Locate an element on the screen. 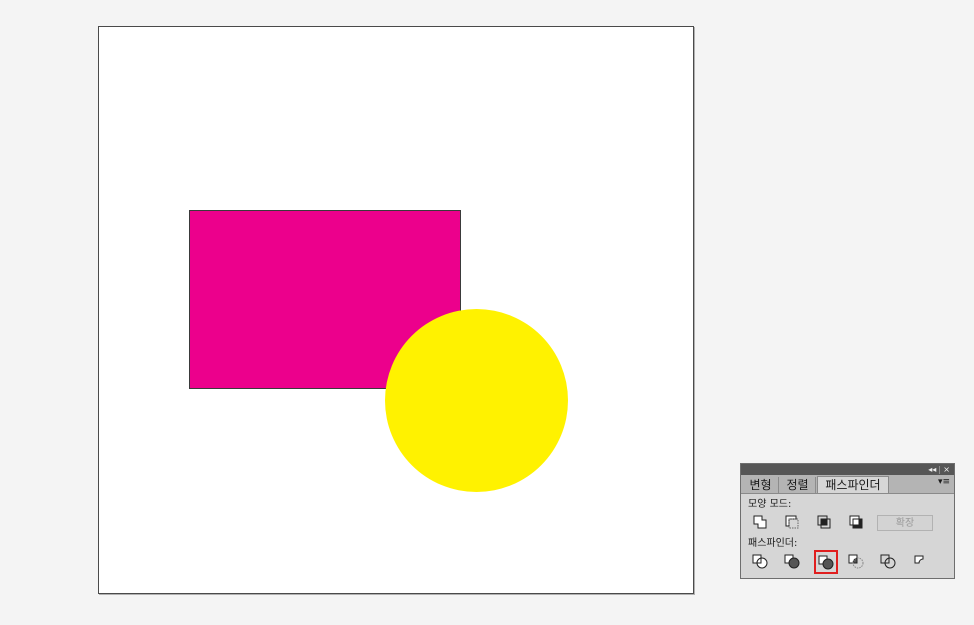 The height and width of the screenshot is (625, 974). shape-modes-label: 모양 모드: is located at coordinates (770, 504).